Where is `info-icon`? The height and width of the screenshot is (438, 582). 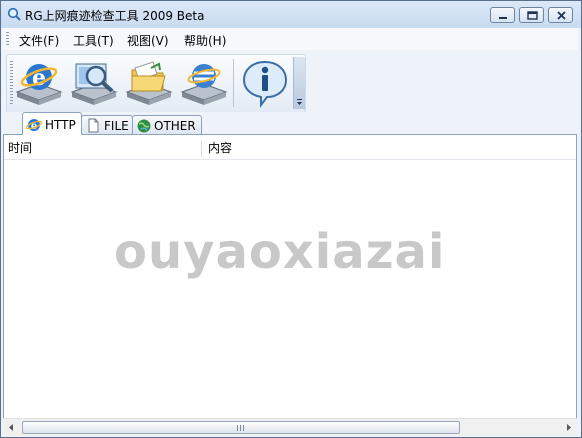
info-icon is located at coordinates (265, 84).